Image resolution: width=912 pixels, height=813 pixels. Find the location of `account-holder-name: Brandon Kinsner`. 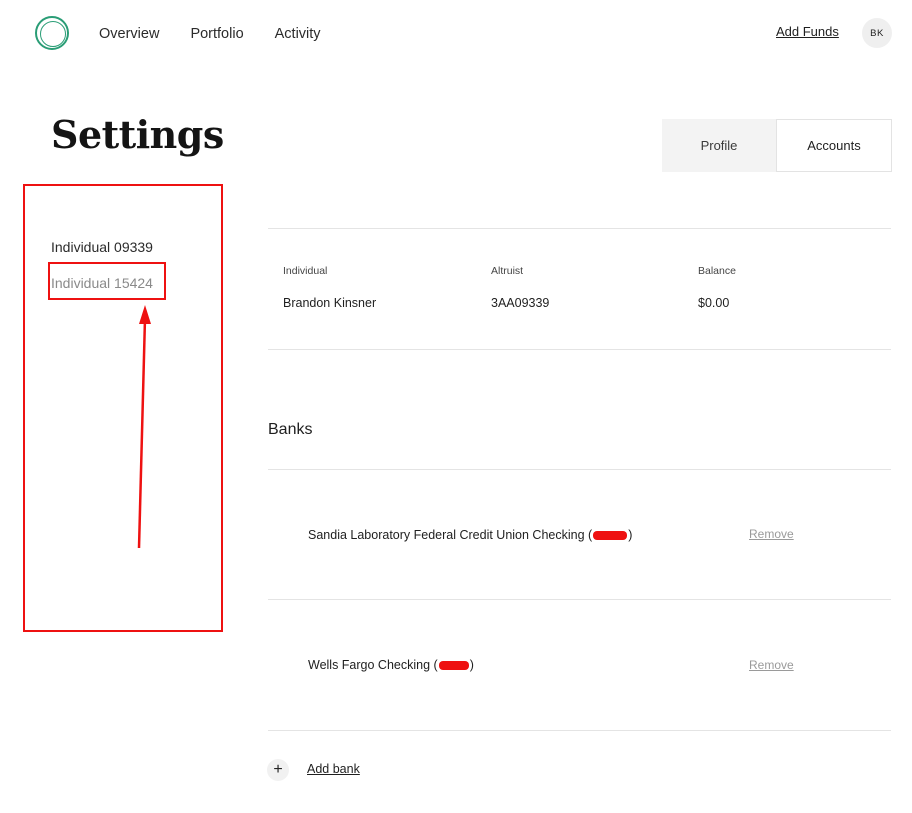

account-holder-name: Brandon Kinsner is located at coordinates (330, 303).